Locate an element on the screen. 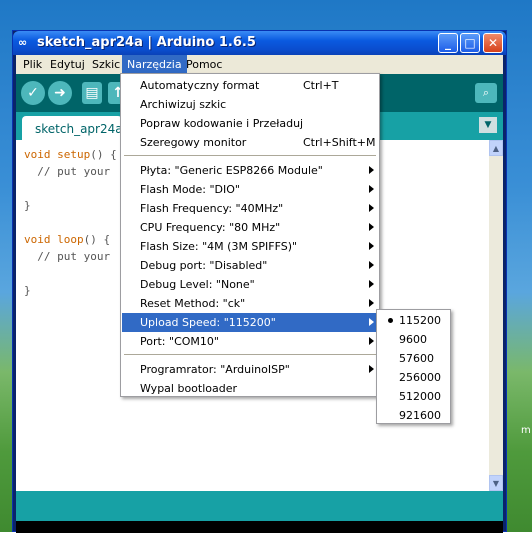 Image resolution: width=532 pixels, height=533 pixels. new-button: ▤ is located at coordinates (92, 93).